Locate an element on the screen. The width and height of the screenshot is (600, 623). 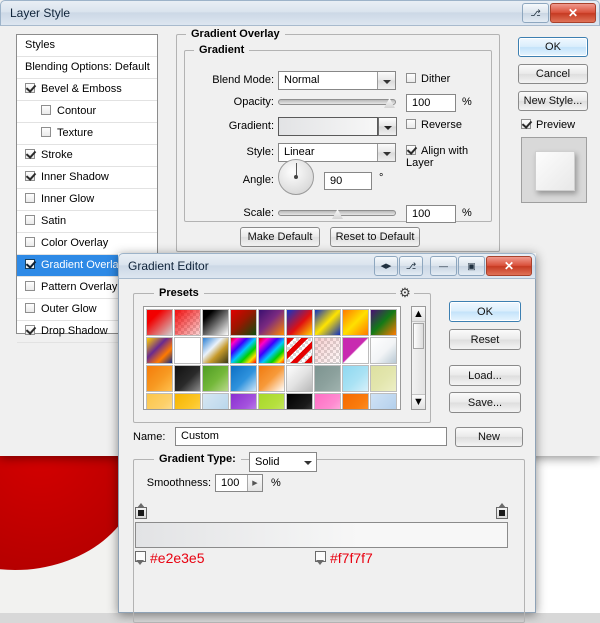
scale-input: 100 is located at coordinates (431, 214).